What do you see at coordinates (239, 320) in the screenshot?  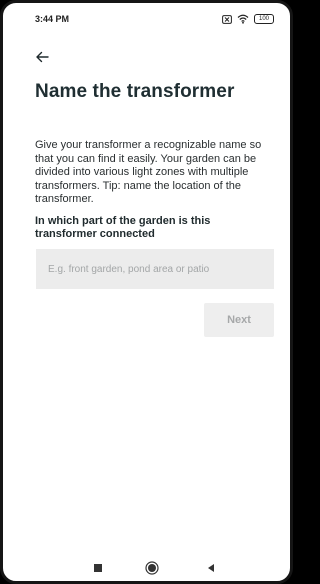 I see `next-button: Next` at bounding box center [239, 320].